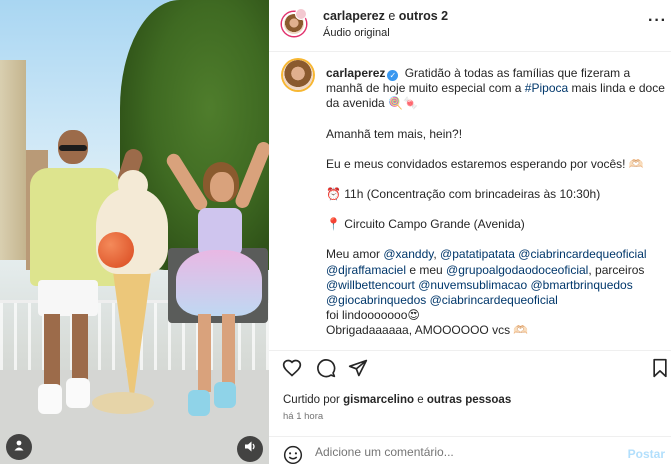 The image size is (671, 464). I want to click on author-connector: e, so click(392, 16).